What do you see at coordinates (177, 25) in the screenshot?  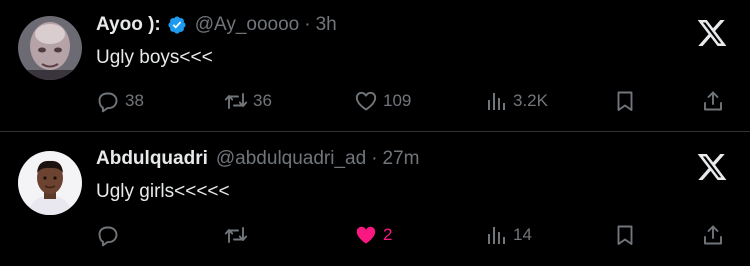 I see `verified-badge-icon` at bounding box center [177, 25].